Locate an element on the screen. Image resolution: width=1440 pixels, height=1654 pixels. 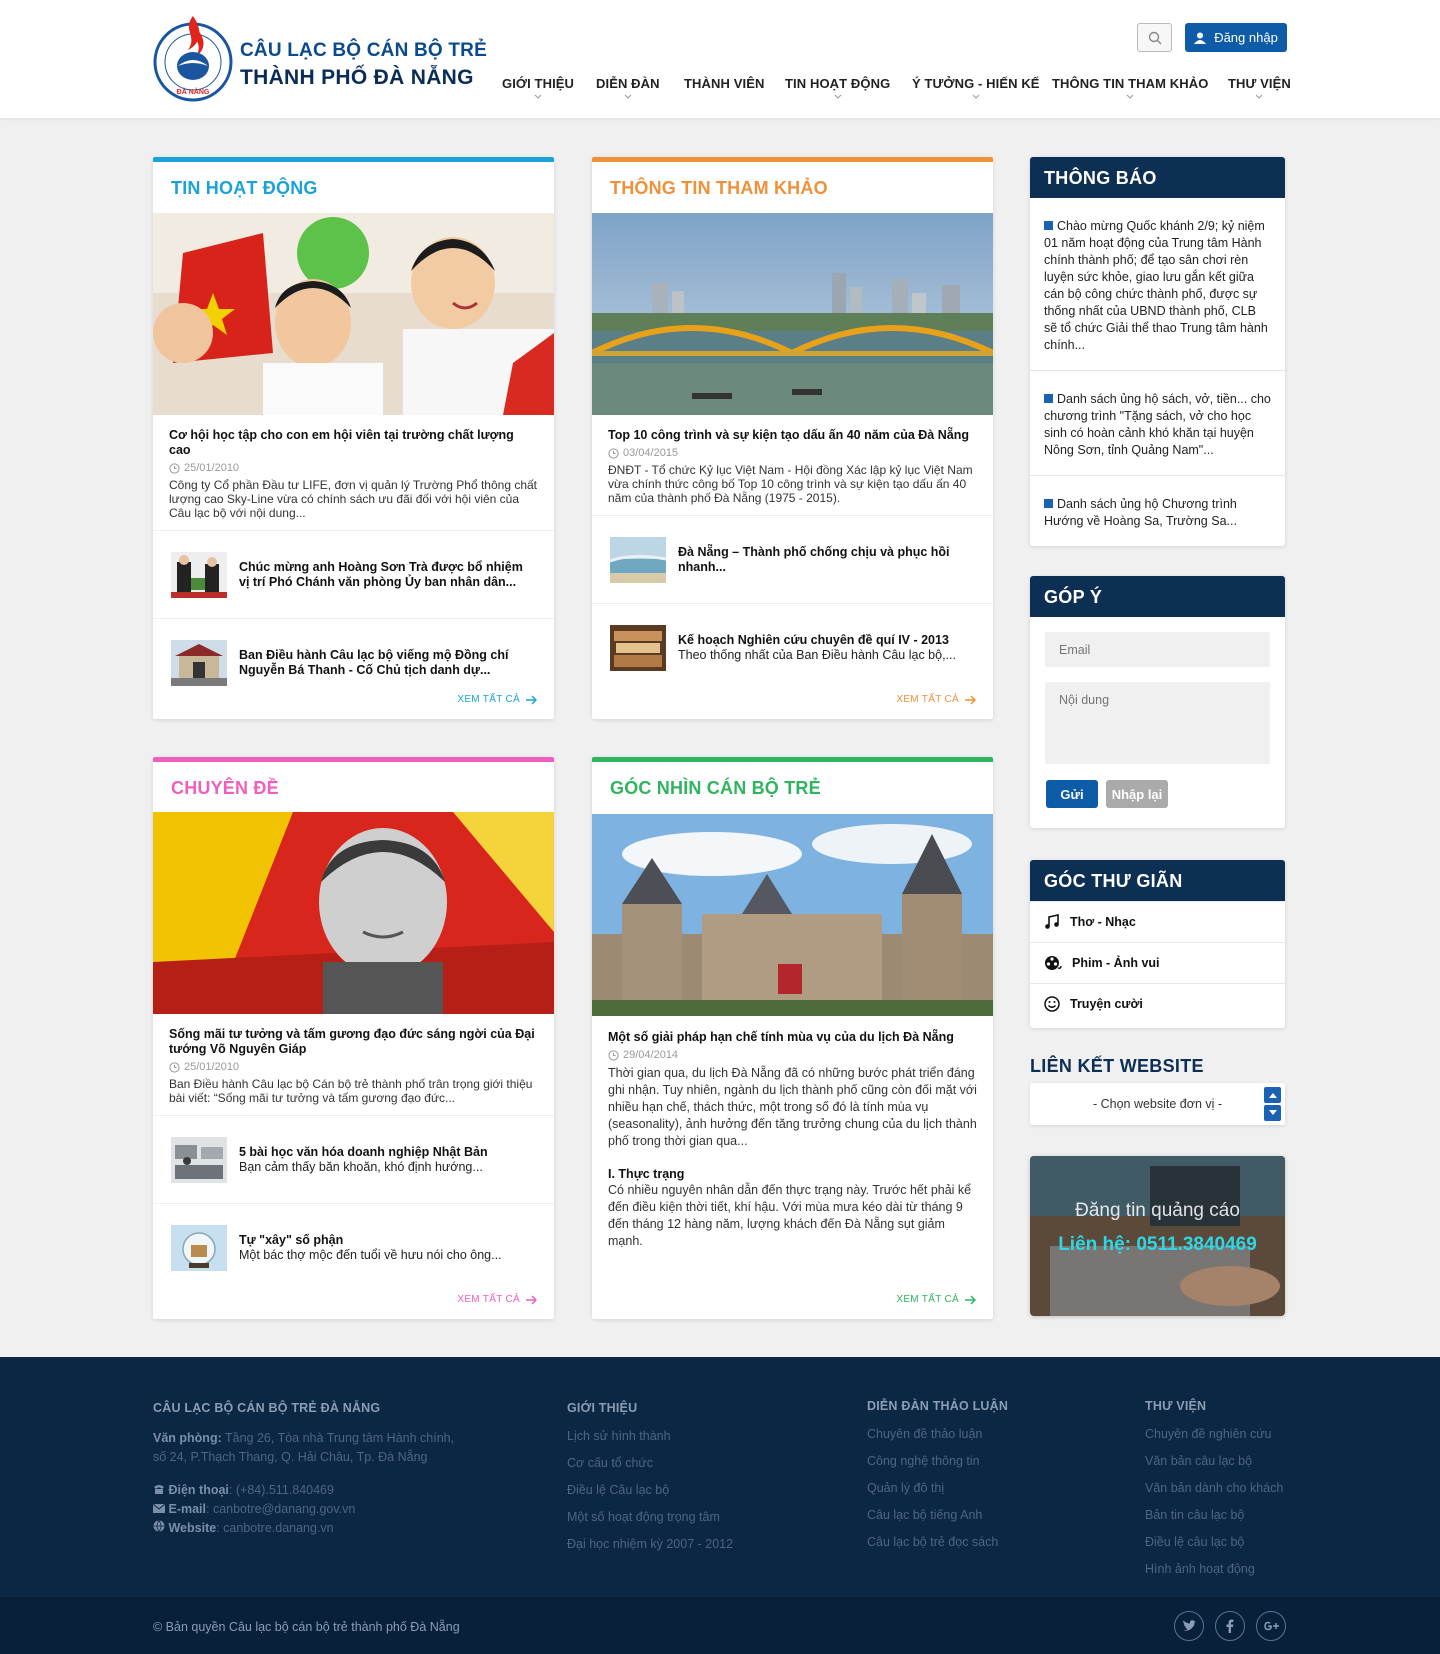
footer-link: Chuyên đề nghiên cứu is located at coordinates (1208, 1434).